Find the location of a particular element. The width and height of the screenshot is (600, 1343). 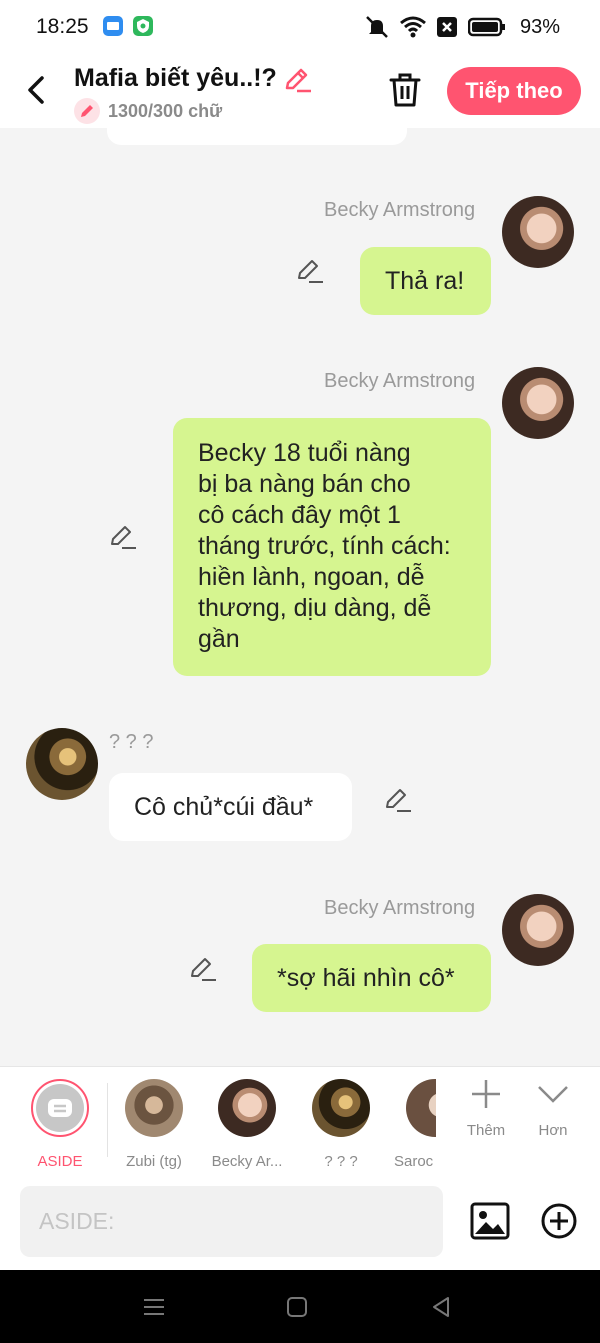

character-zubi: Zubi (tg) is located at coordinates (154, 1124).